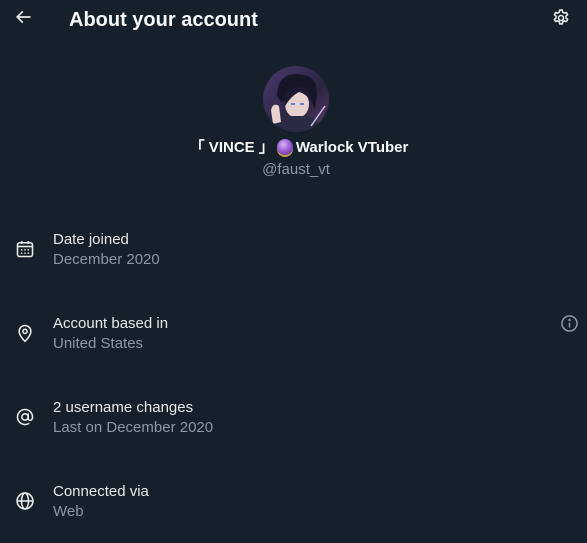  Describe the element at coordinates (133, 427) in the screenshot. I see `detail-value: Last on December 2020` at that location.